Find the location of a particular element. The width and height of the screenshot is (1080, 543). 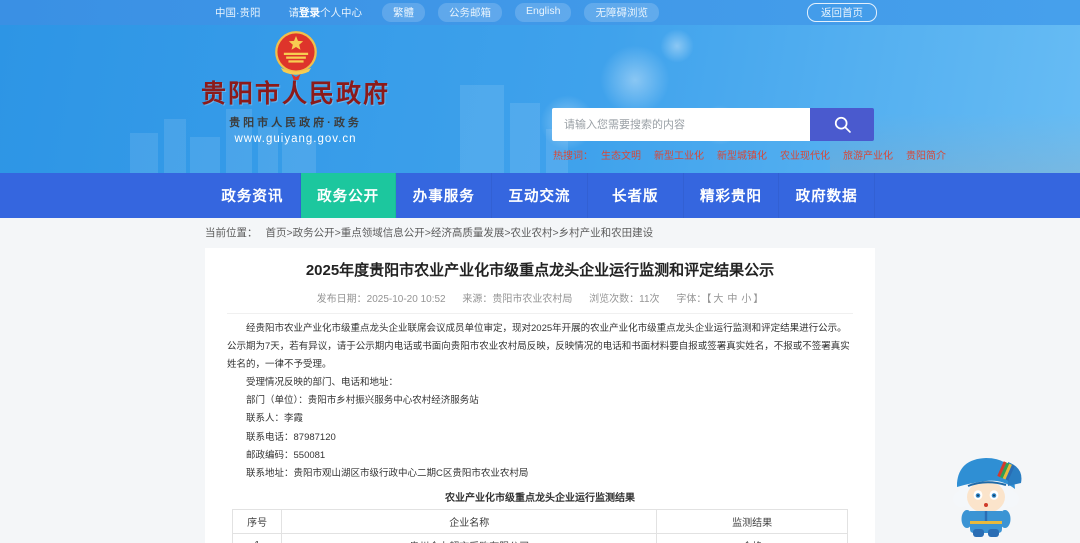

back-to-home-button: 返回首页 is located at coordinates (842, 12).